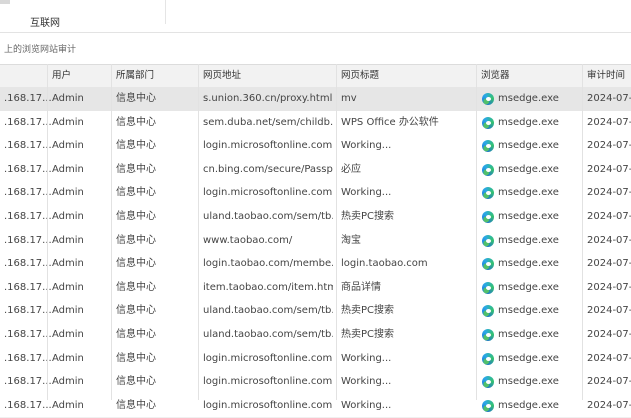 Image resolution: width=631 pixels, height=418 pixels. I want to click on cell-title: WPS Office 办公软件, so click(390, 122).